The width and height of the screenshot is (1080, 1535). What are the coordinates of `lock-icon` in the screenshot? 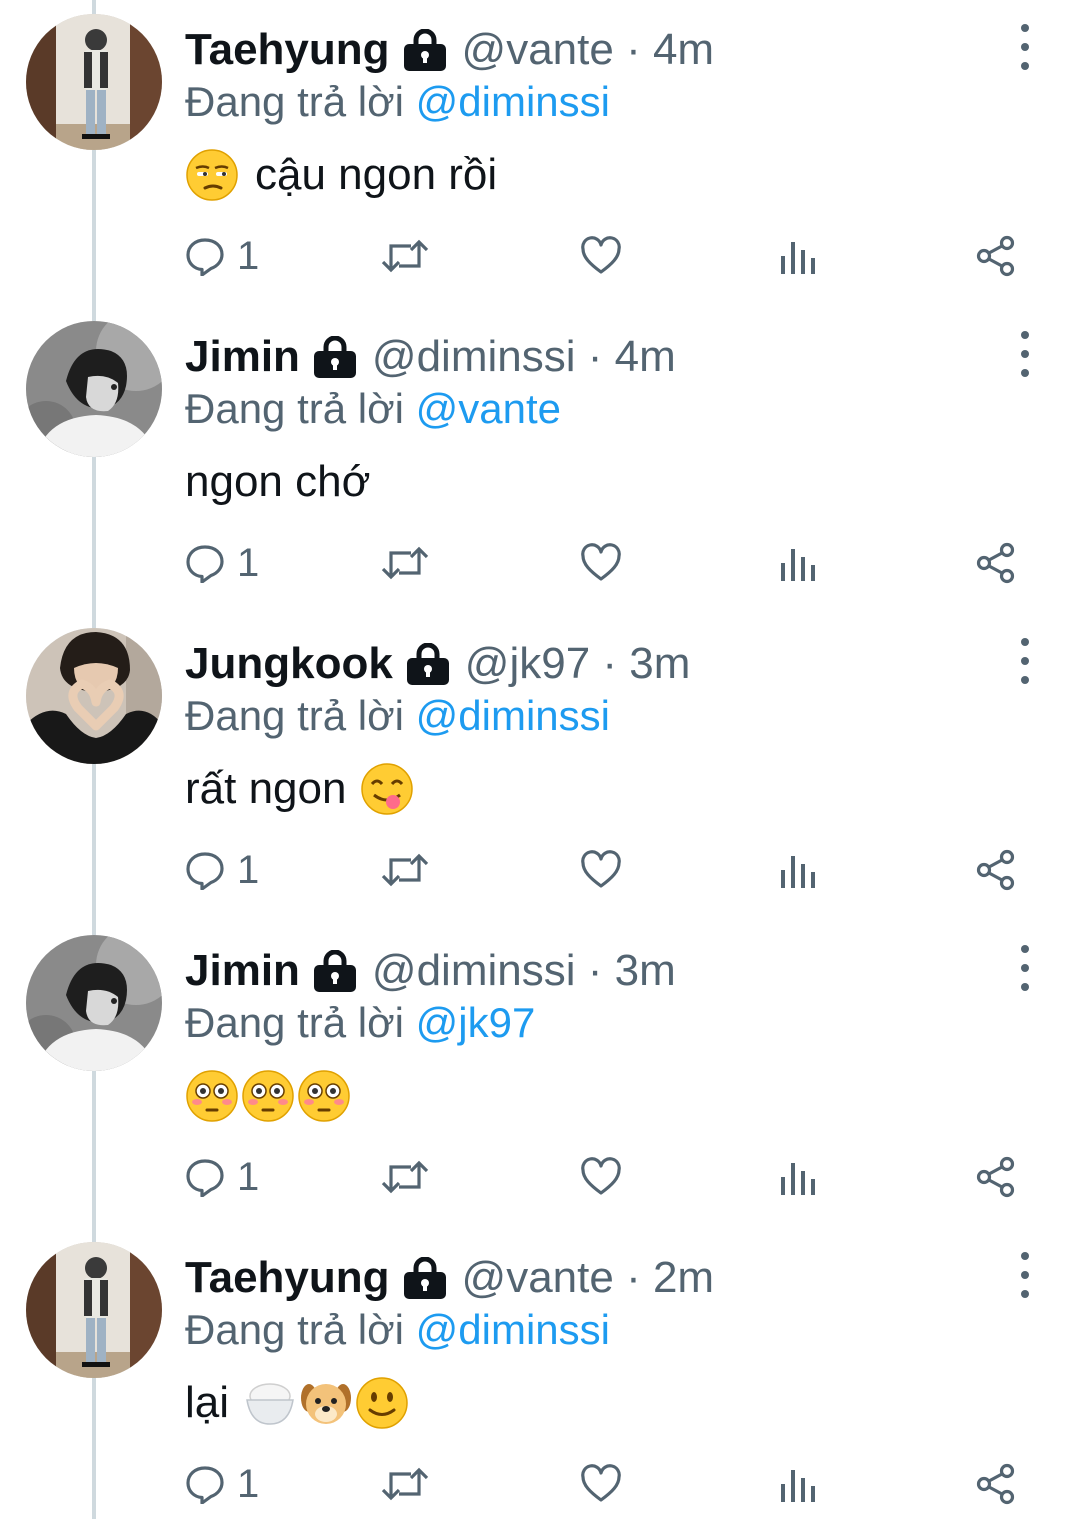 It's located at (425, 50).